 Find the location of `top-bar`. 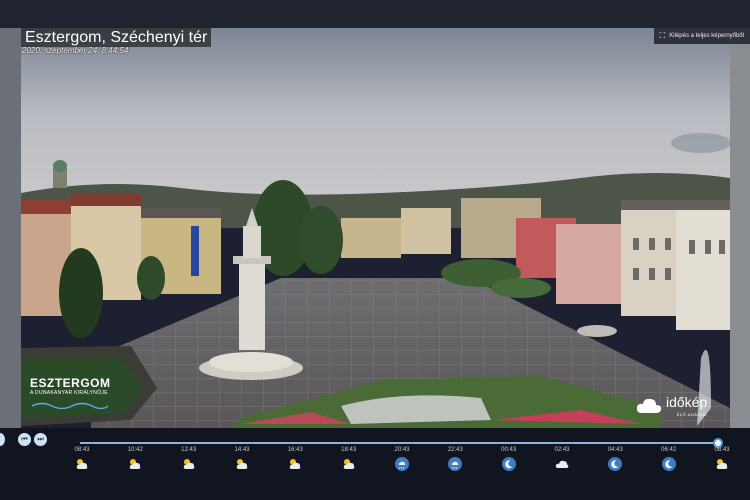

top-bar is located at coordinates (375, 14).